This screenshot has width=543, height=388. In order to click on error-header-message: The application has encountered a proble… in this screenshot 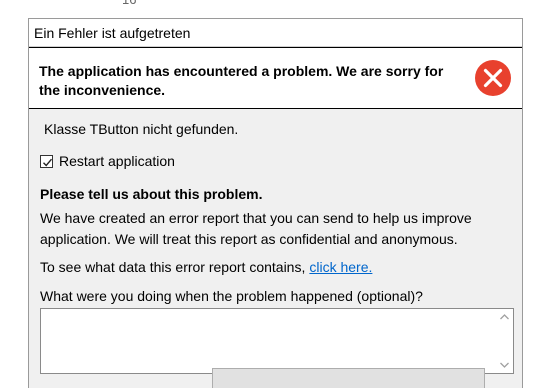, I will do `click(241, 80)`.